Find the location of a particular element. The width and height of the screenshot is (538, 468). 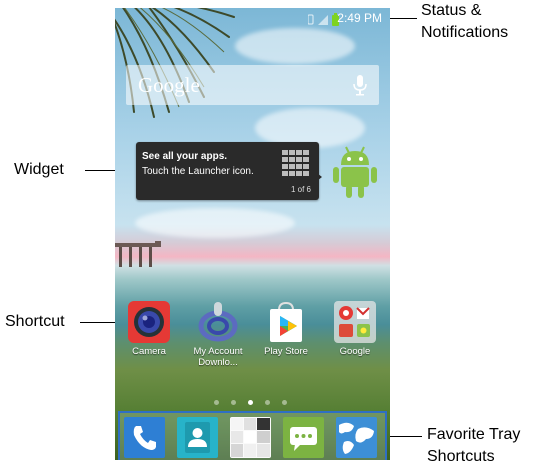

my-account-icon is located at coordinates (218, 322).